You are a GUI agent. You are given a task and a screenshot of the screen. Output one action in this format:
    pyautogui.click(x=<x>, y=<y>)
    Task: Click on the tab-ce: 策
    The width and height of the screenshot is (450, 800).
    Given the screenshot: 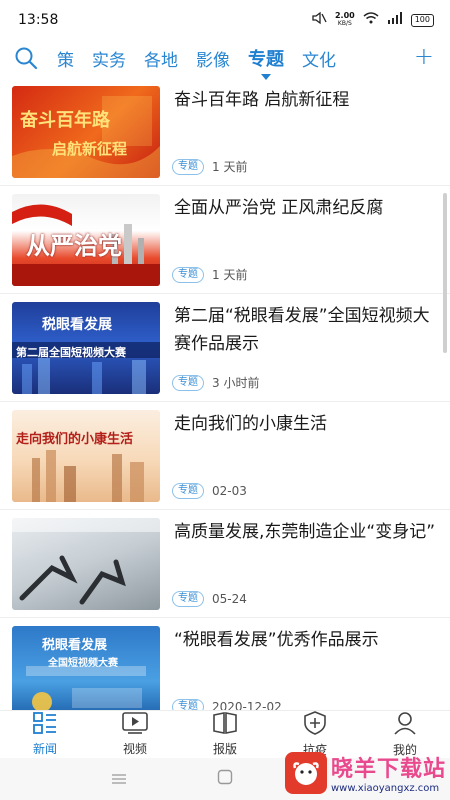 What is the action you would take?
    pyautogui.click(x=65, y=58)
    